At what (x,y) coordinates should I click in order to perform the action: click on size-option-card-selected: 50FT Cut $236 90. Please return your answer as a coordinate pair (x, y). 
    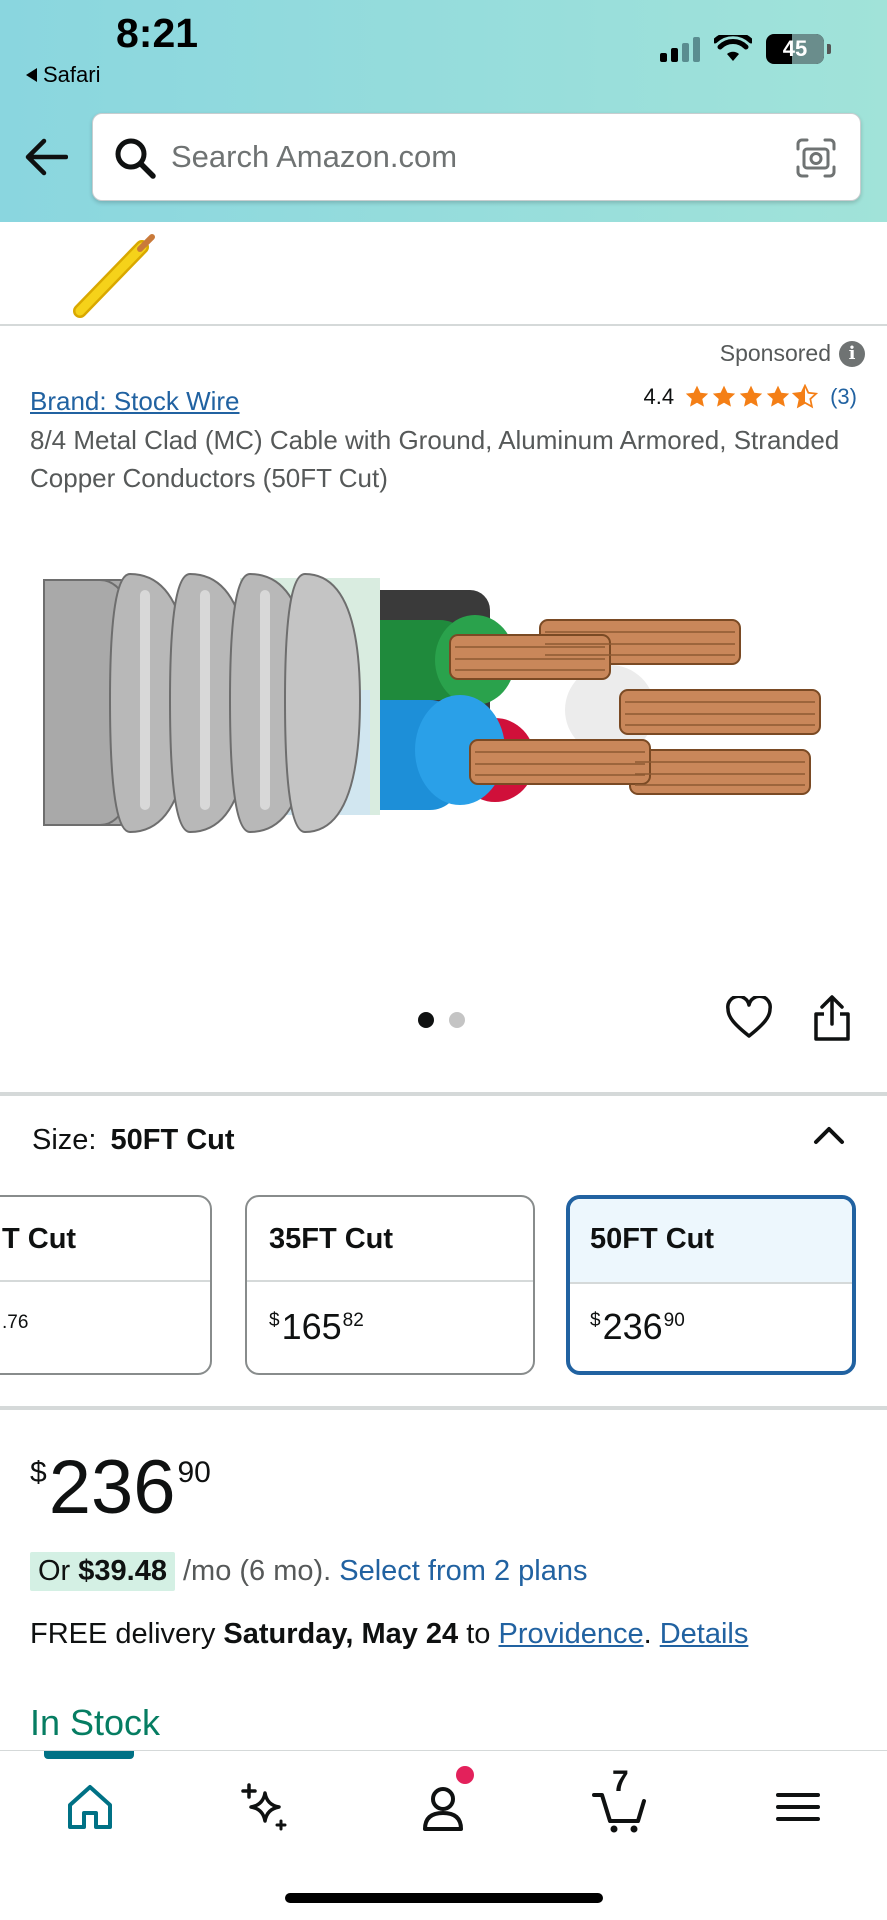
    Looking at the image, I should click on (711, 1285).